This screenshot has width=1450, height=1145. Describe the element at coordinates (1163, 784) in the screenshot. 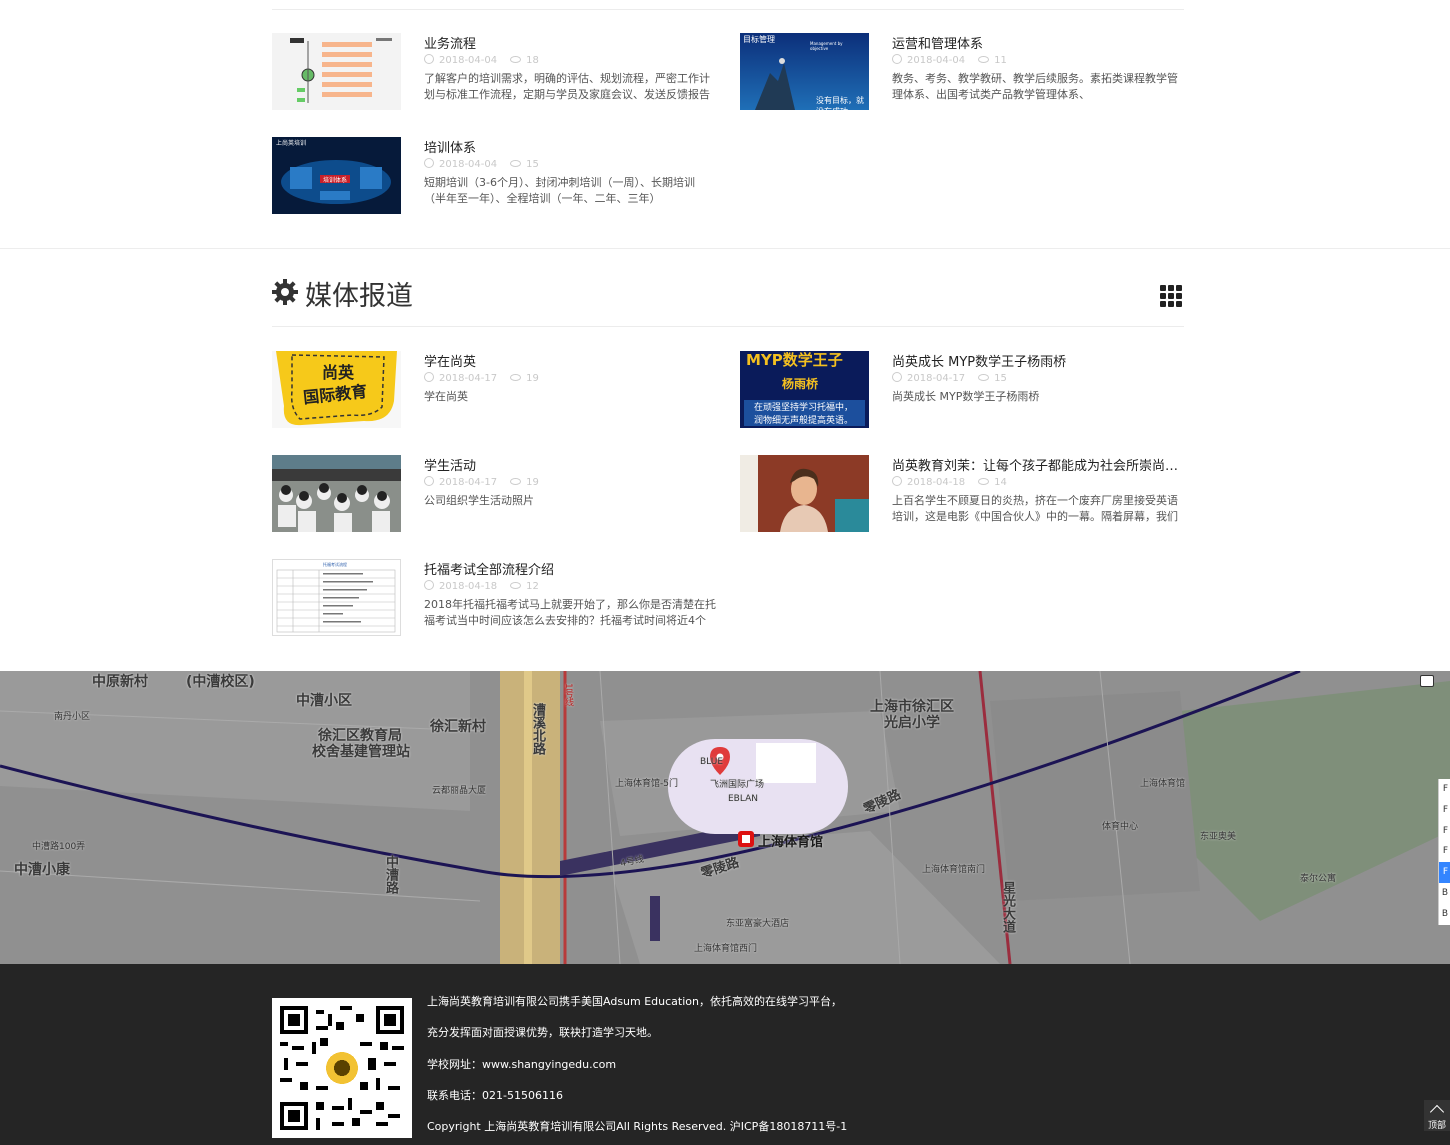

I see `map-label: 上海体育馆` at that location.